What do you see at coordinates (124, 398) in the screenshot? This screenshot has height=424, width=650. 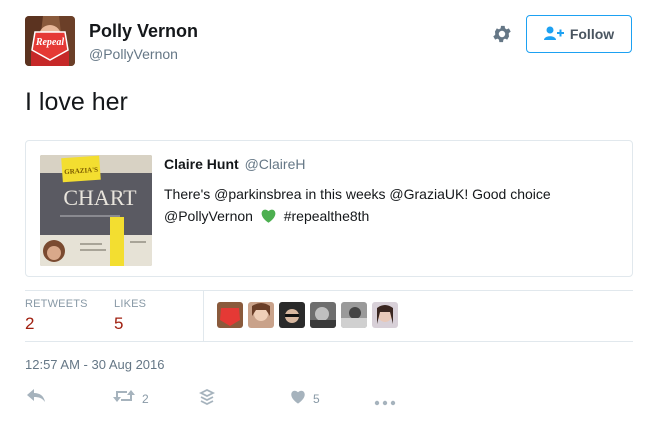 I see `retweet-icon` at bounding box center [124, 398].